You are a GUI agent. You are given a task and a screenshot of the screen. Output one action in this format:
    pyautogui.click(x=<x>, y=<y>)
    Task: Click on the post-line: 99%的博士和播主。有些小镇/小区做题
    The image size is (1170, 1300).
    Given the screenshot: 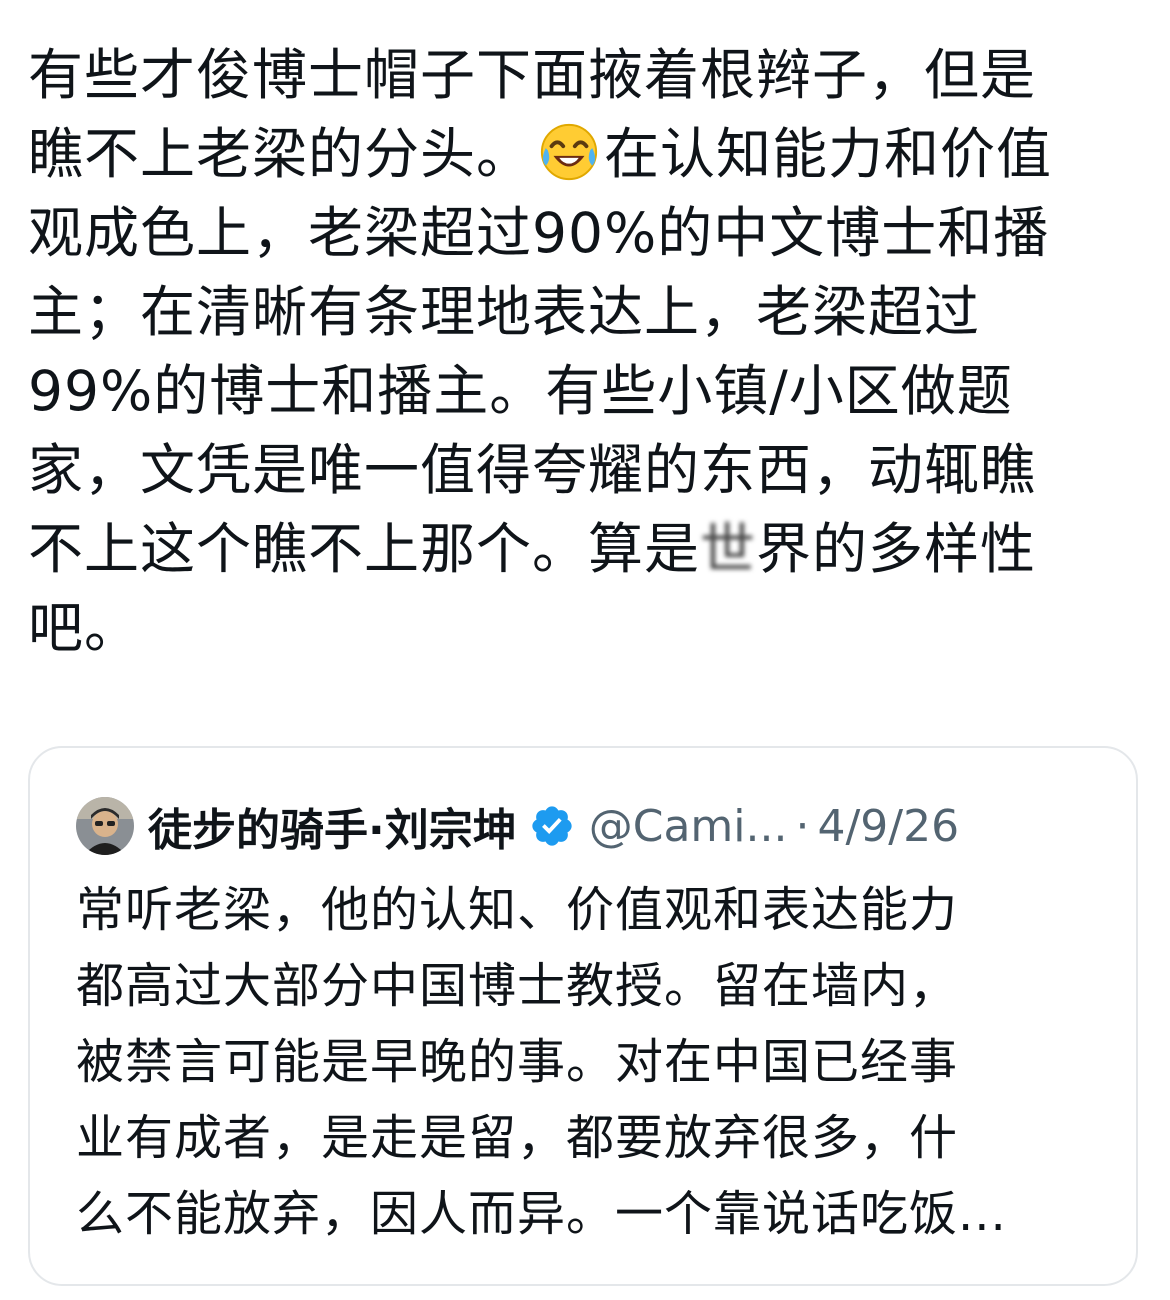 What is the action you would take?
    pyautogui.click(x=520, y=391)
    